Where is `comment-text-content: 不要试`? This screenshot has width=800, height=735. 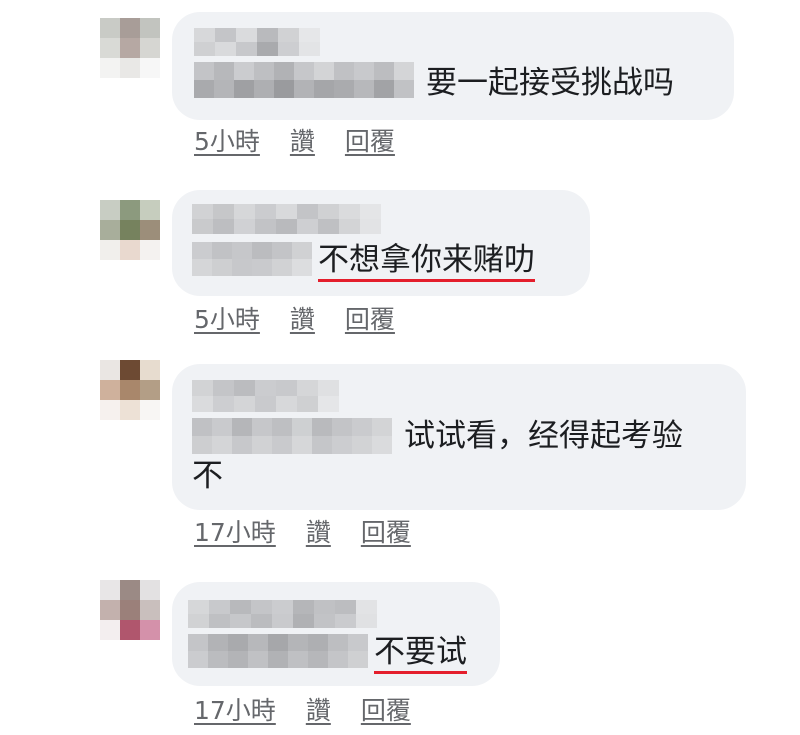
comment-text-content: 不要试 is located at coordinates (420, 654).